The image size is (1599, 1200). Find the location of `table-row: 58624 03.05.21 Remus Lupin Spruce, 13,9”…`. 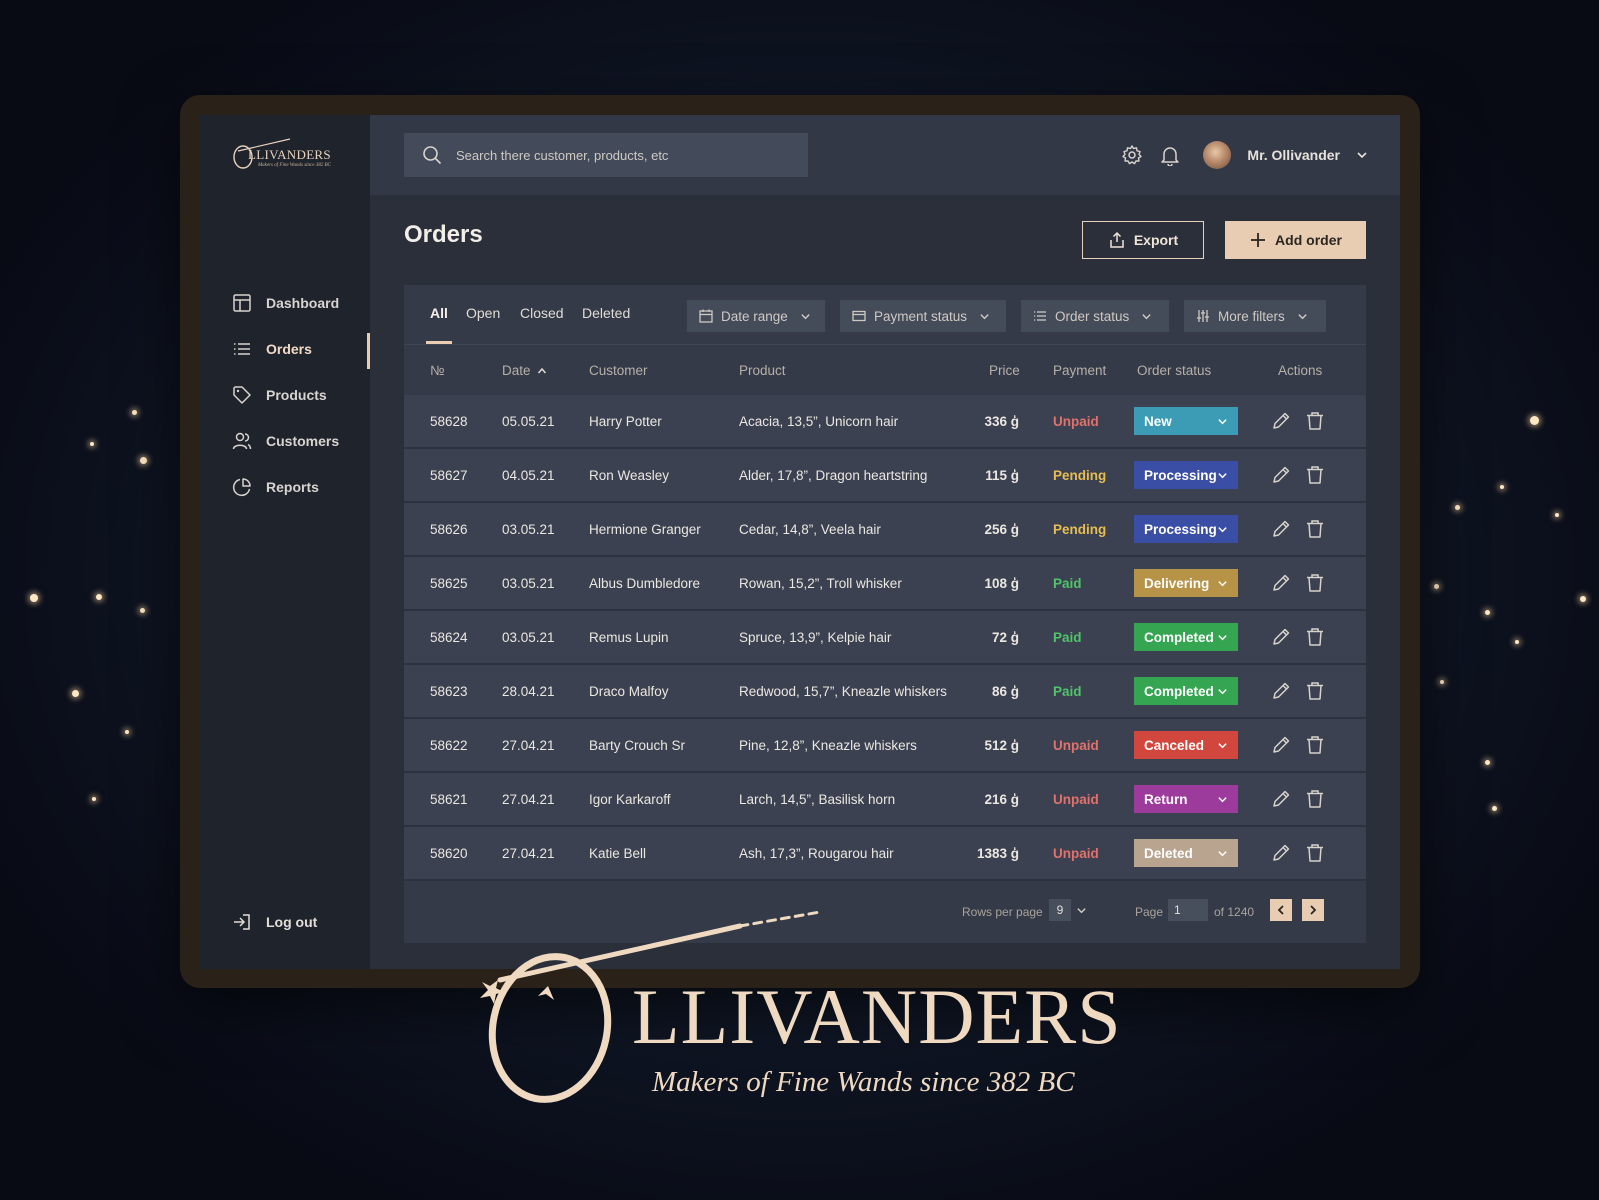

table-row: 58624 03.05.21 Remus Lupin Spruce, 13,9”… is located at coordinates (885, 638).